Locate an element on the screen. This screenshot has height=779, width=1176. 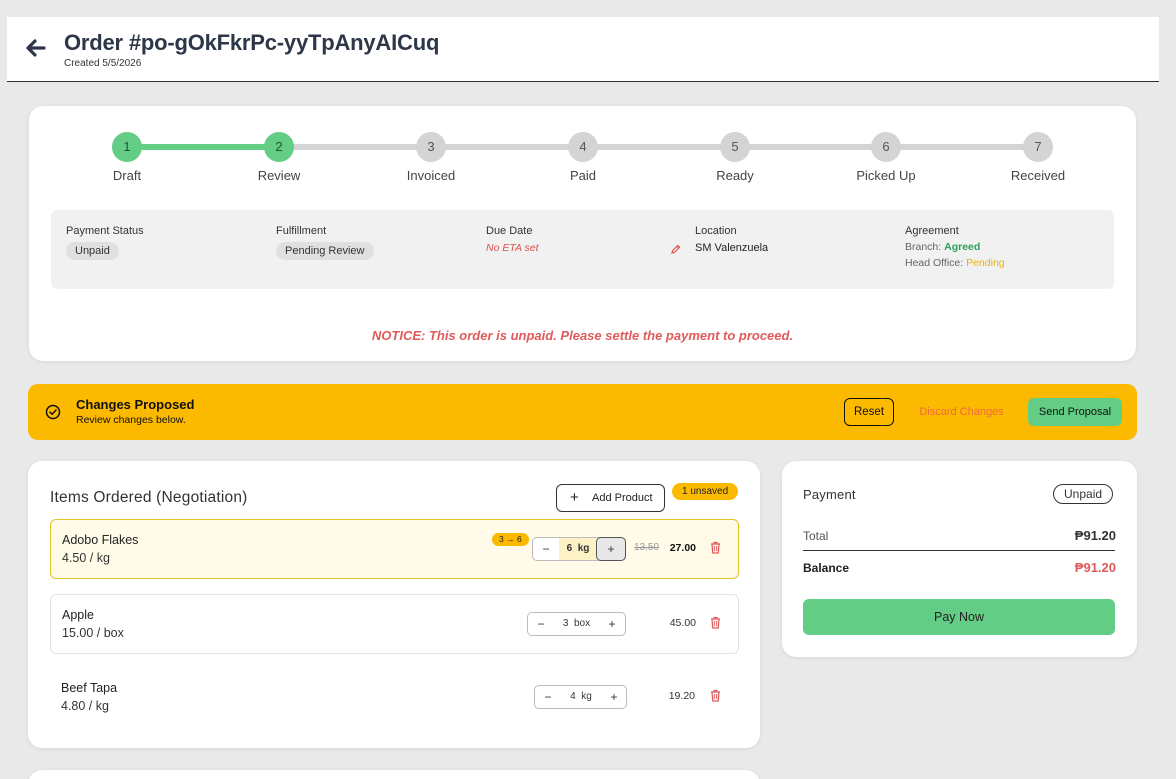
pay-now-button: Pay Now is located at coordinates (959, 617).